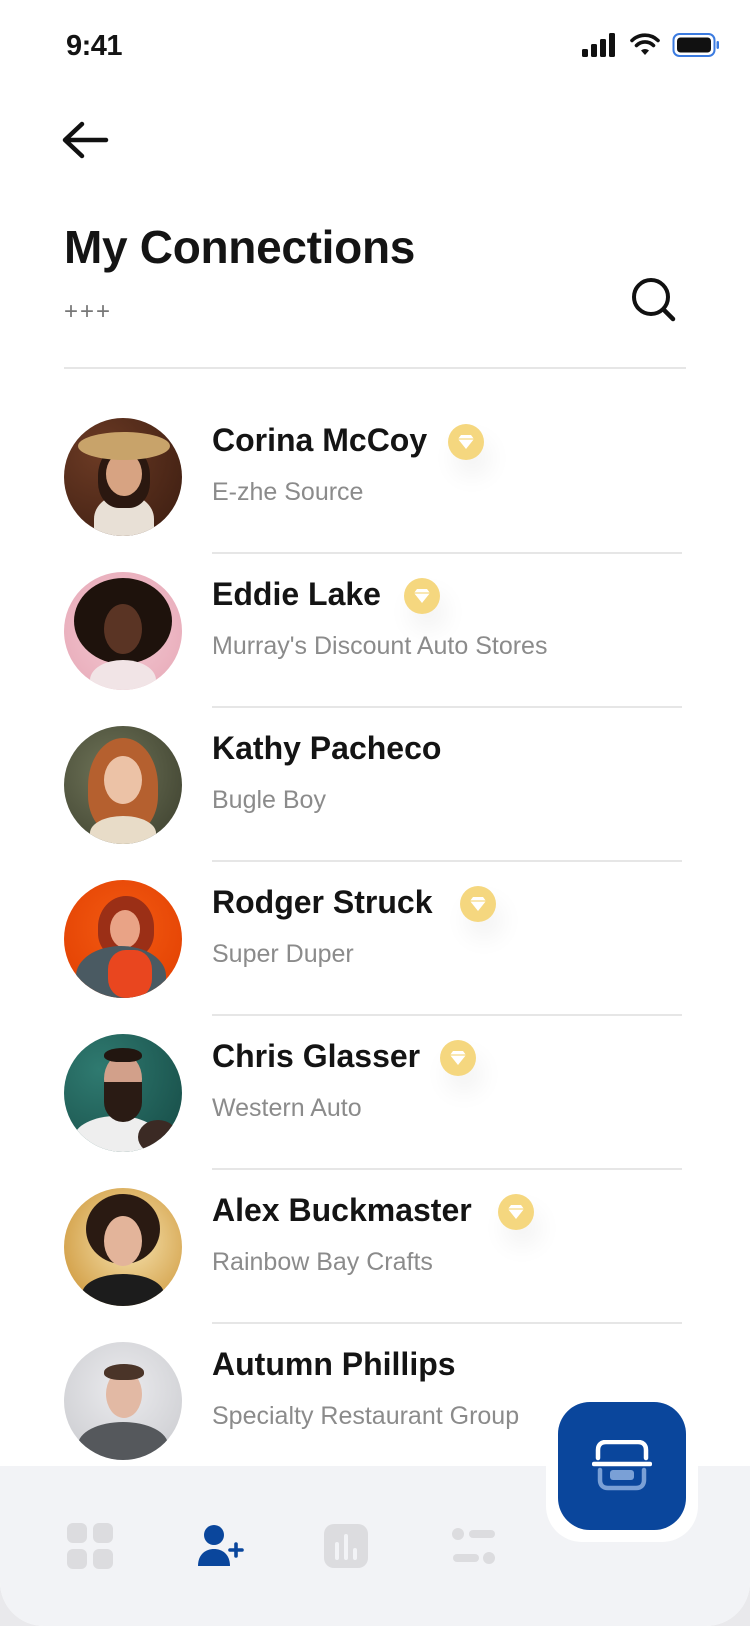 The width and height of the screenshot is (750, 1626). I want to click on add-user-icon, so click(221, 1545).